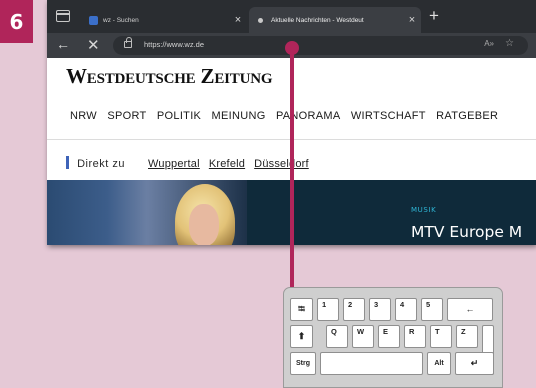 The width and height of the screenshot is (536, 388). What do you see at coordinates (128, 42) in the screenshot?
I see `lock-icon` at bounding box center [128, 42].